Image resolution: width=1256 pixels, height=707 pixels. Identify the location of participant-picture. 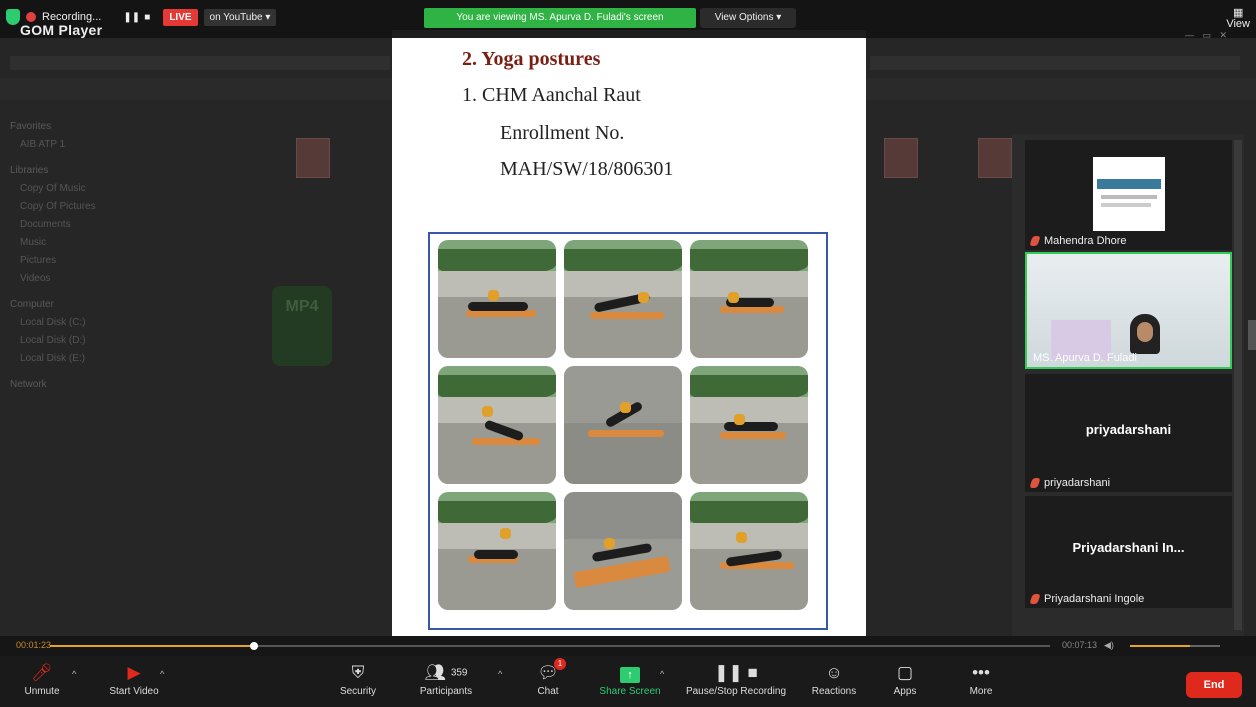
(1129, 194).